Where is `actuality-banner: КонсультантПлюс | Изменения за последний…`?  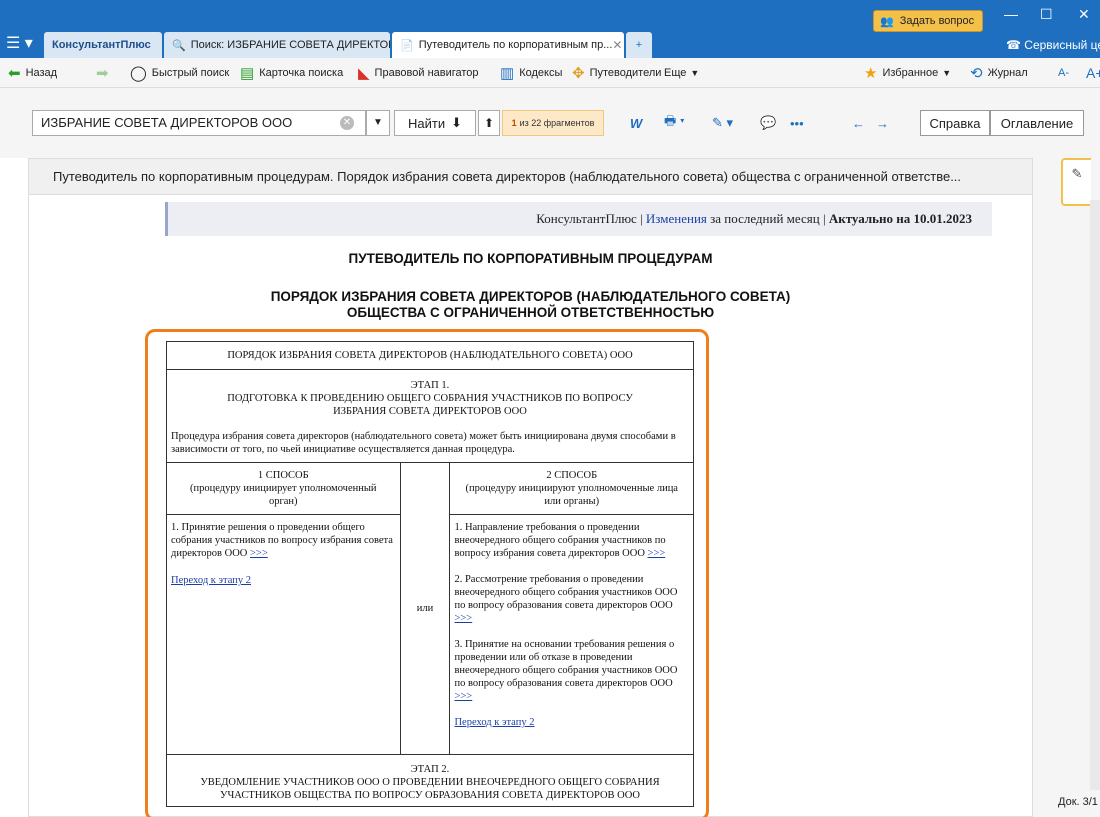
actuality-banner: КонсультантПлюс | Изменения за последний… is located at coordinates (578, 219).